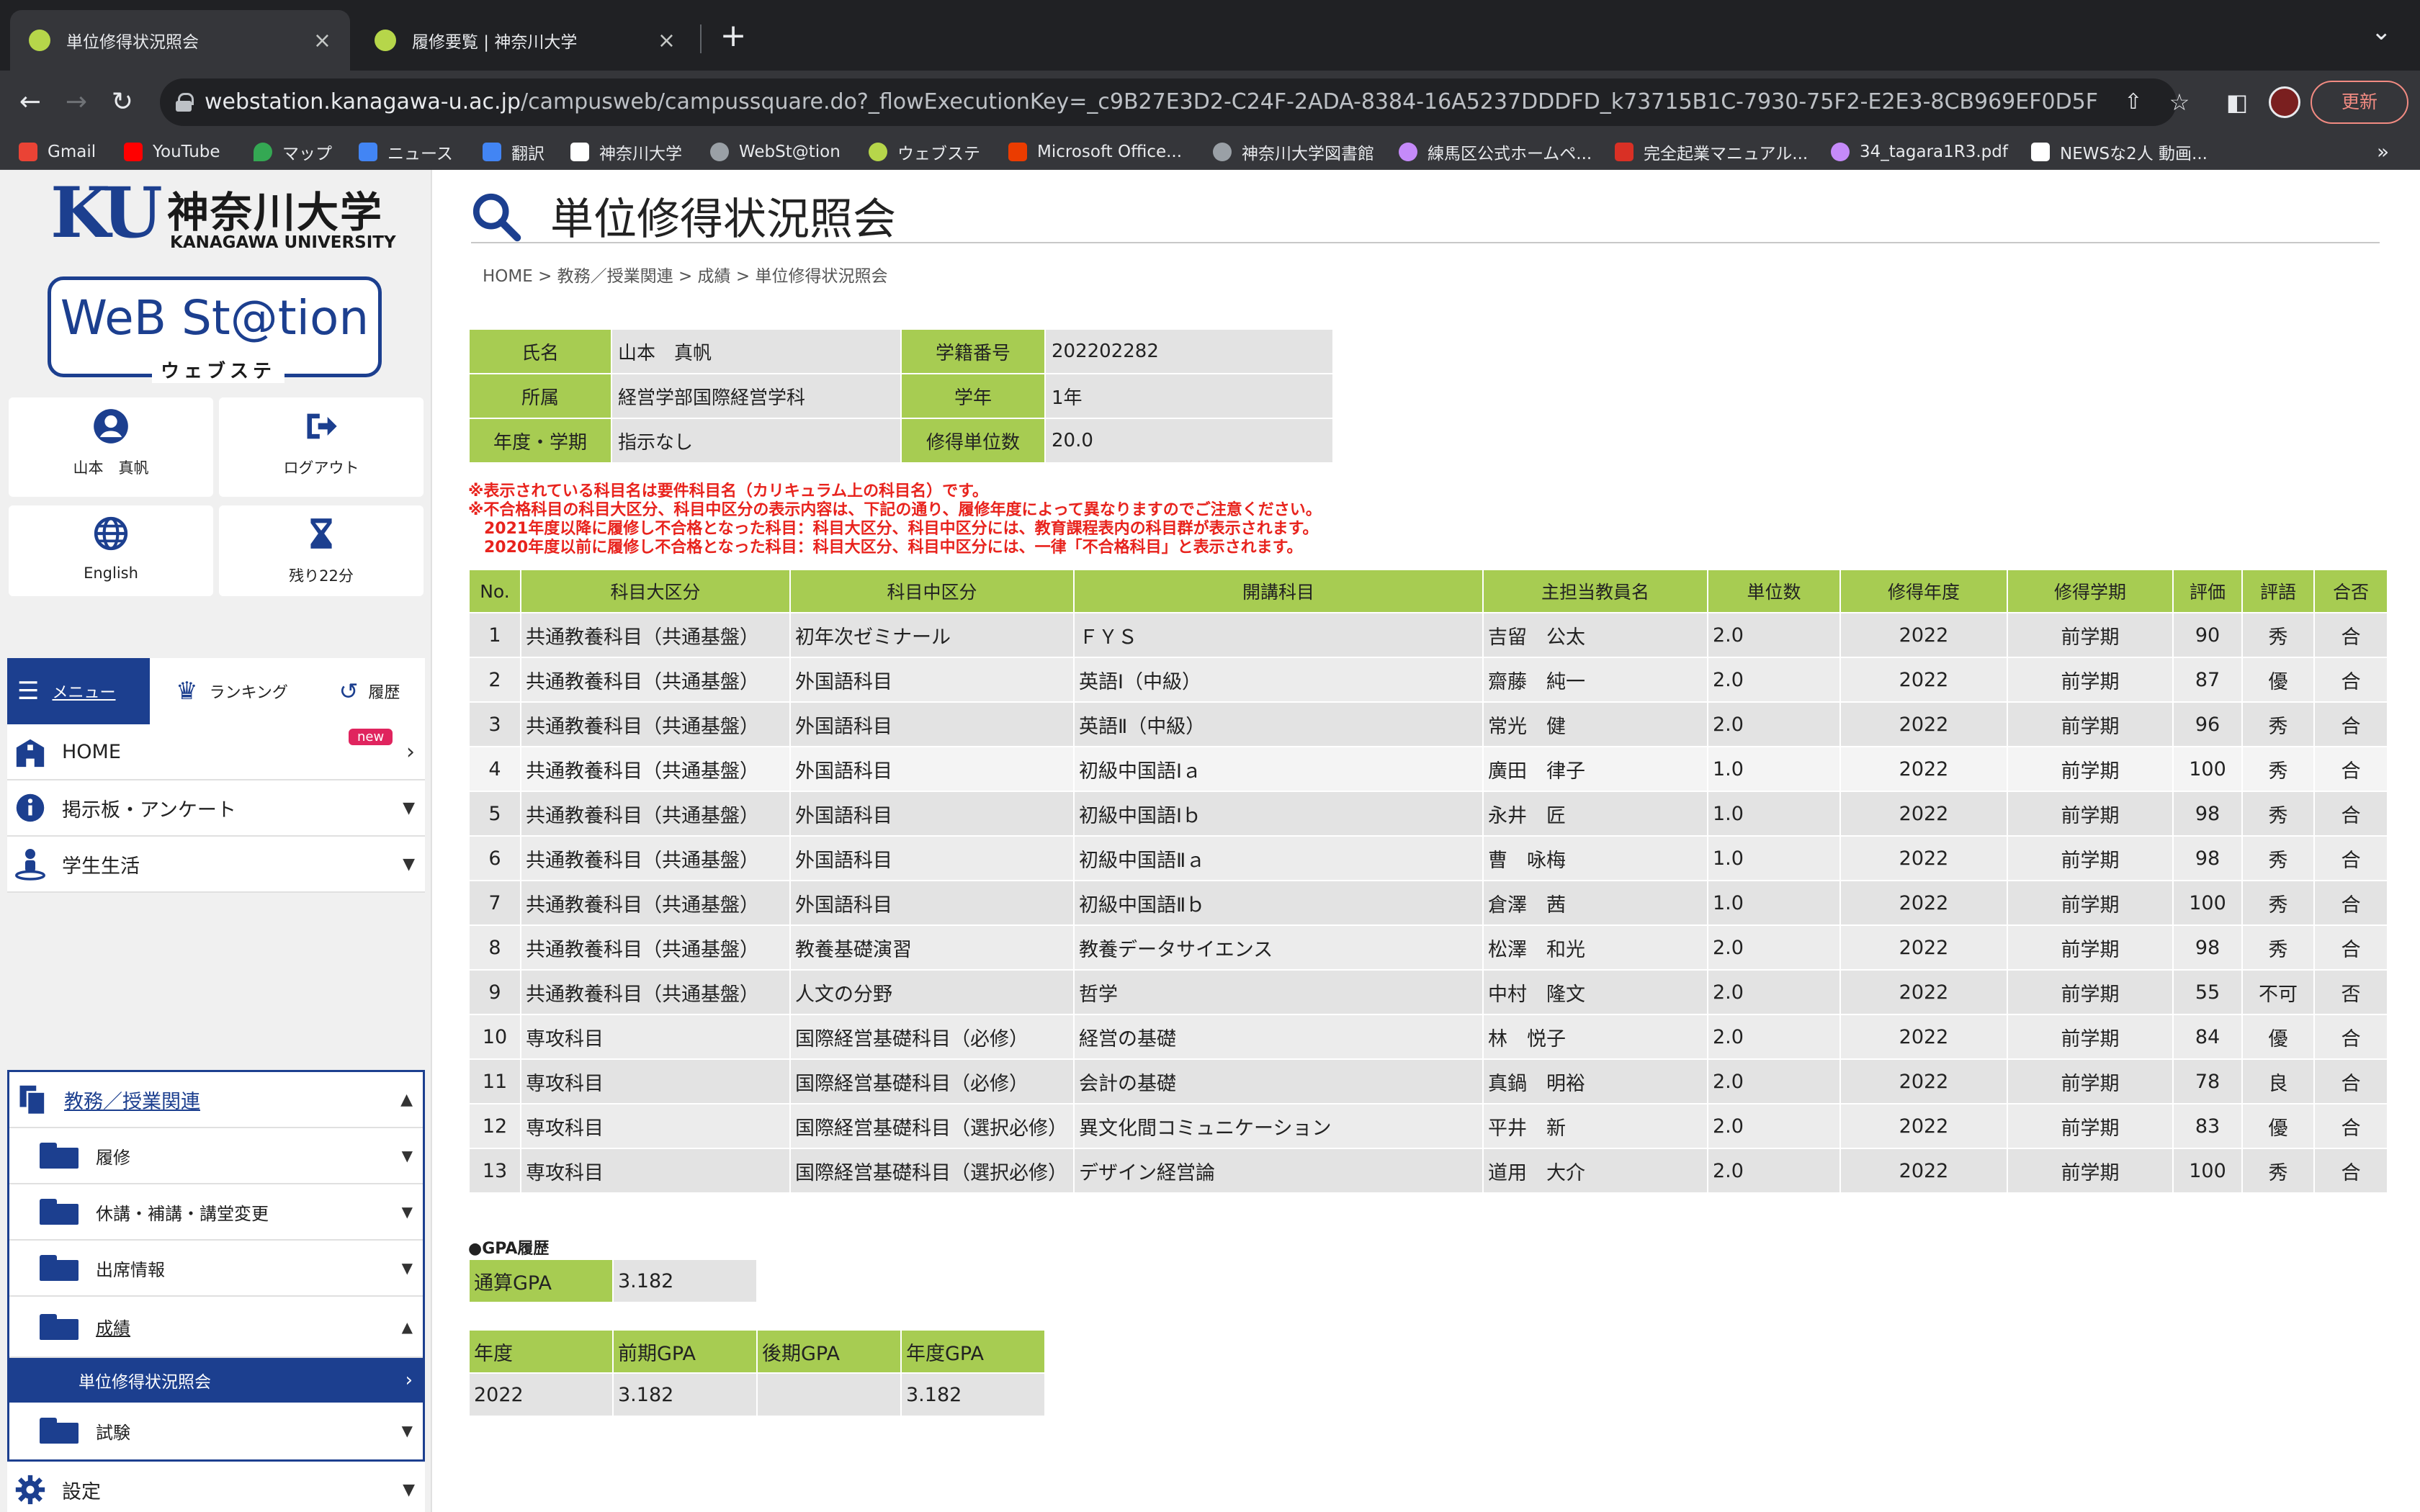 The height and width of the screenshot is (1512, 2420). What do you see at coordinates (924, 152) in the screenshot?
I see `bookmark-item: ウェブステ` at bounding box center [924, 152].